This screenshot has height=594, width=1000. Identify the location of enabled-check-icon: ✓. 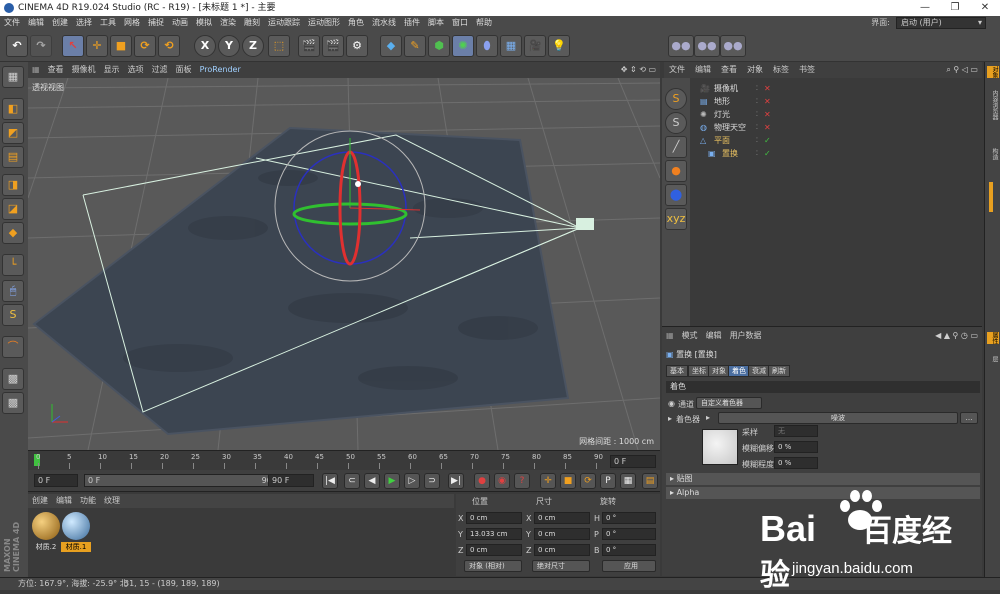
(767, 140).